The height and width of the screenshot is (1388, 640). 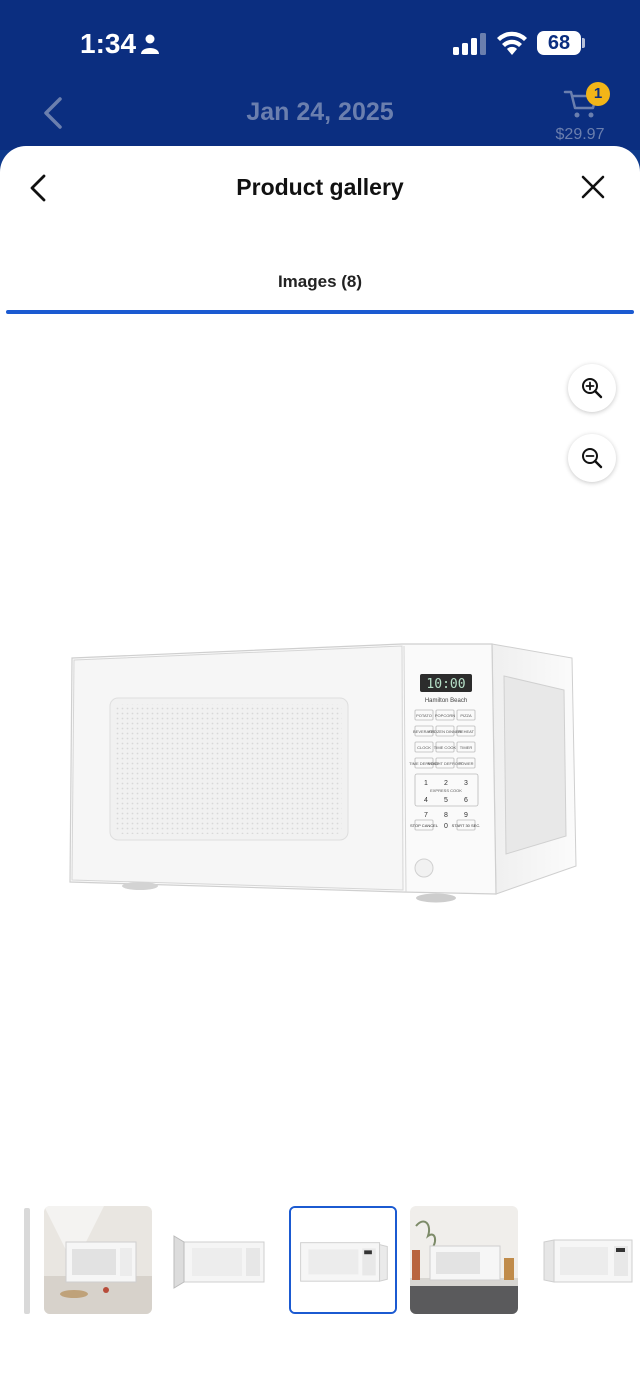 I want to click on cart-total: $29.97, so click(x=580, y=134).